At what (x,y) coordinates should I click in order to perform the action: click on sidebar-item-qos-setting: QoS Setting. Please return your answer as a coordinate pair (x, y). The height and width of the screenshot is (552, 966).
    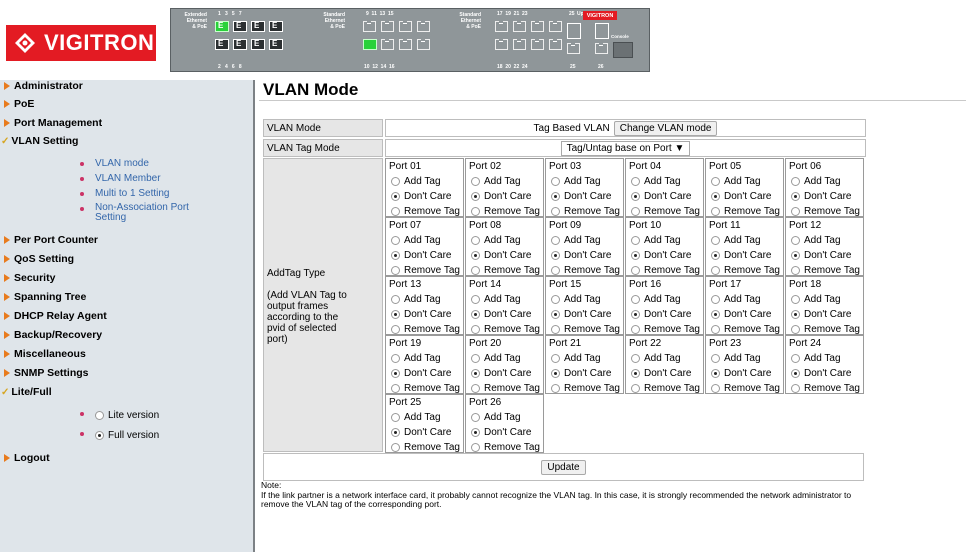
    Looking at the image, I should click on (39, 259).